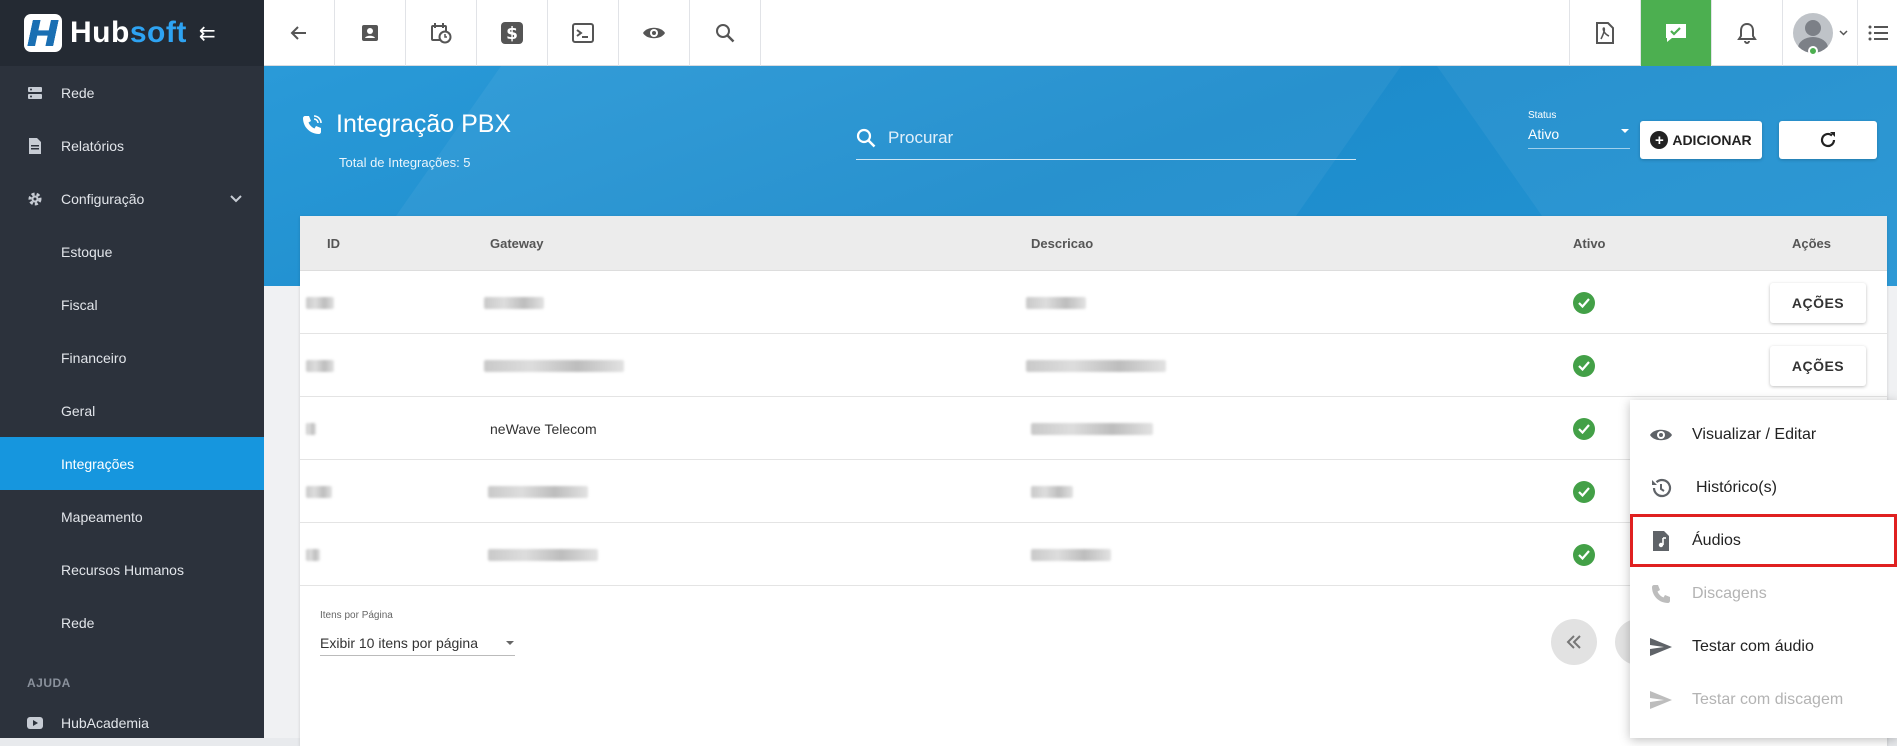  I want to click on add-button: + ADICIONAR, so click(1701, 140).